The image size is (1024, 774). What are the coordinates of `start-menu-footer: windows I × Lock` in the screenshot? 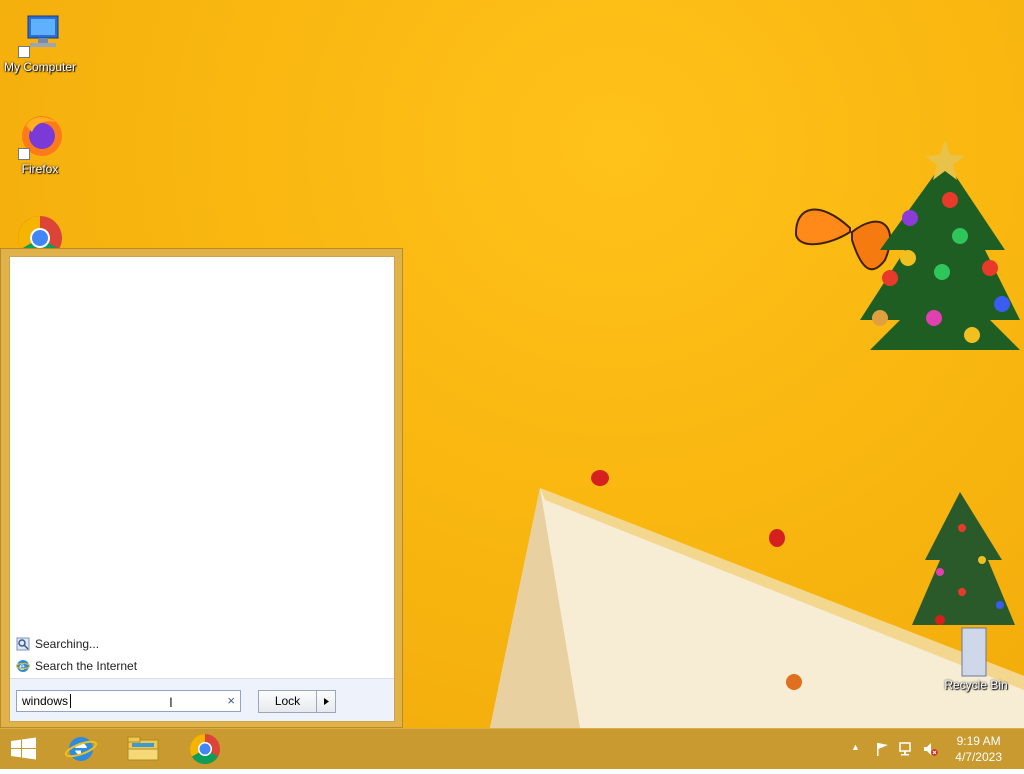 It's located at (202, 699).